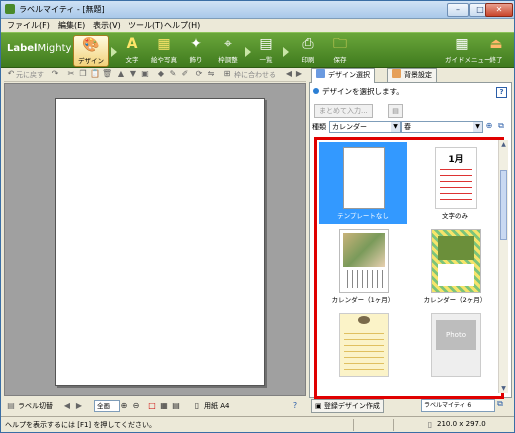 The image size is (515, 433). Describe the element at coordinates (107, 74) in the screenshot. I see `delete-icon: 🗑` at that location.